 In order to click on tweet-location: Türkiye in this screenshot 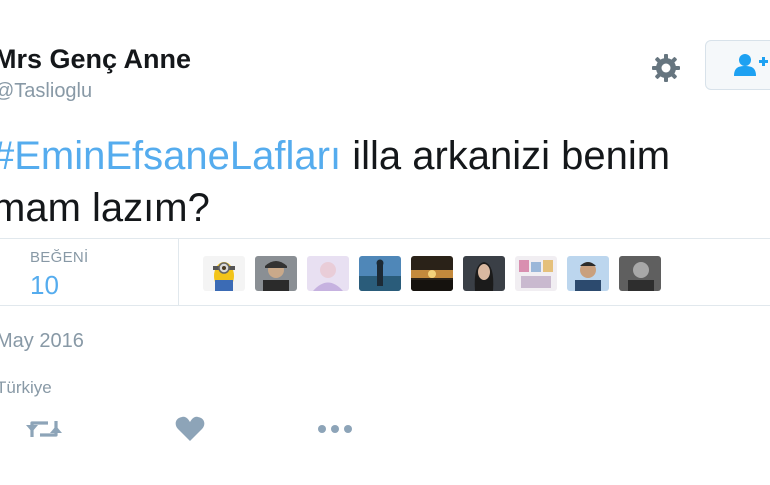, I will do `click(26, 388)`.